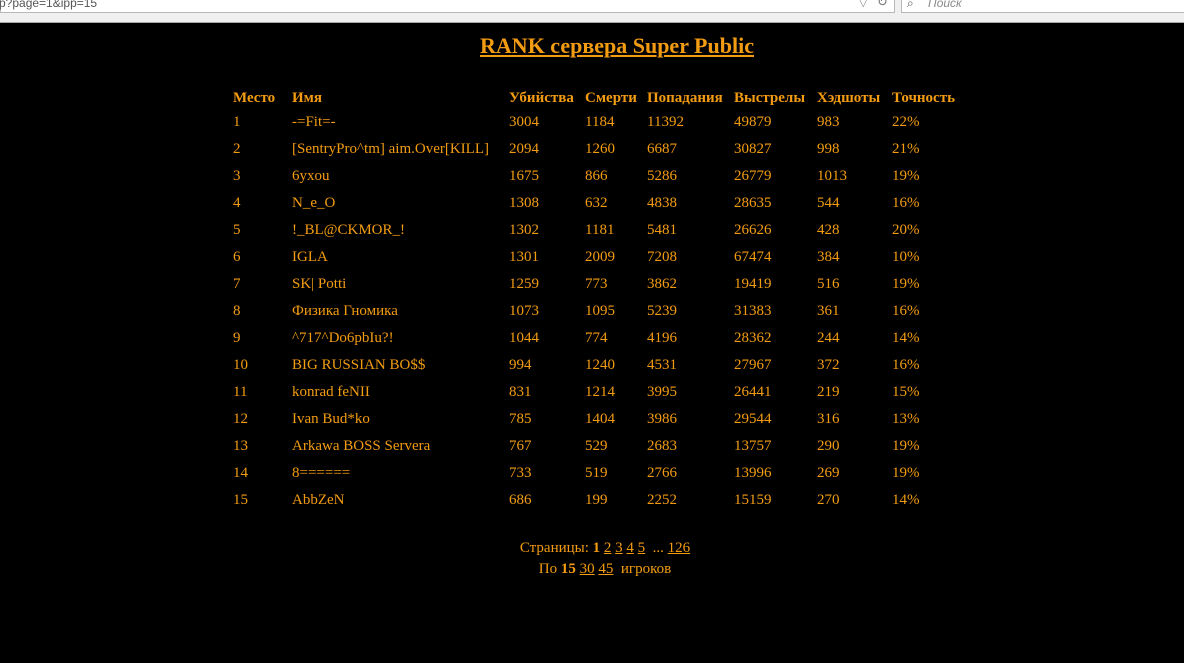 The image size is (1184, 663). Describe the element at coordinates (662, 392) in the screenshot. I see `hits-cell: 3995` at that location.